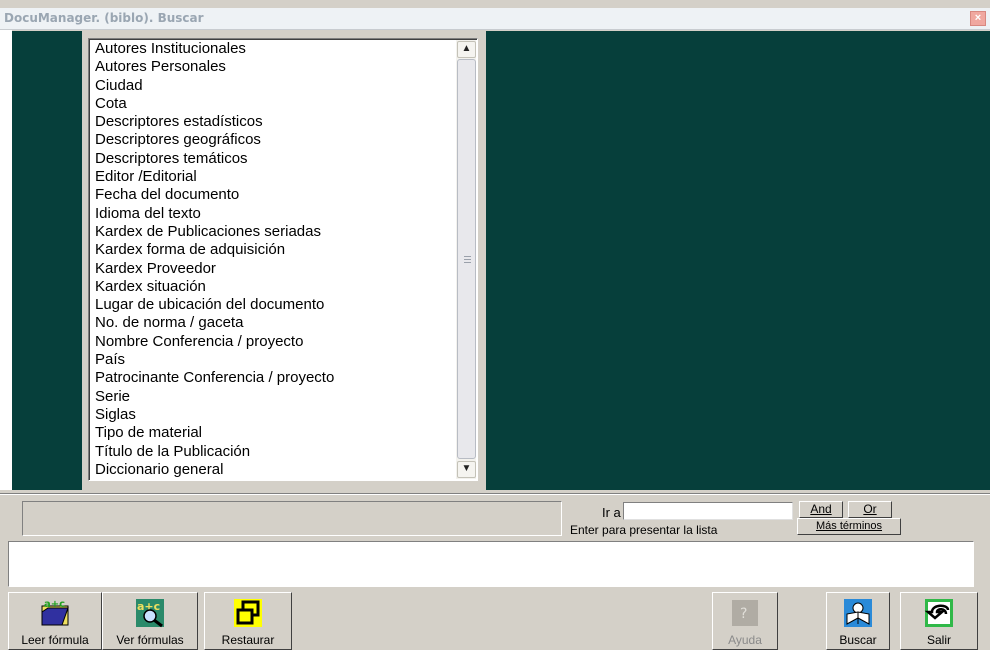 This screenshot has width=990, height=650. I want to click on divider, so click(495, 494).